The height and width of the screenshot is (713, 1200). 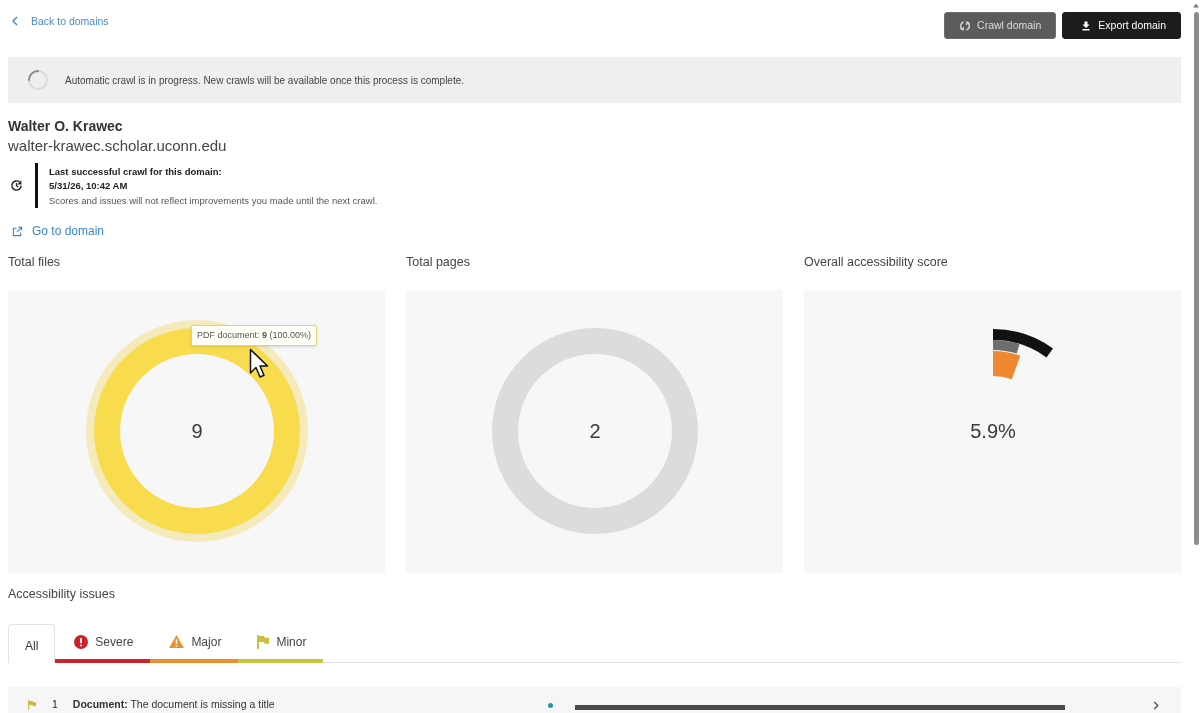 I want to click on last-crawl-heading: Last successful crawl for this domain:, so click(x=135, y=171).